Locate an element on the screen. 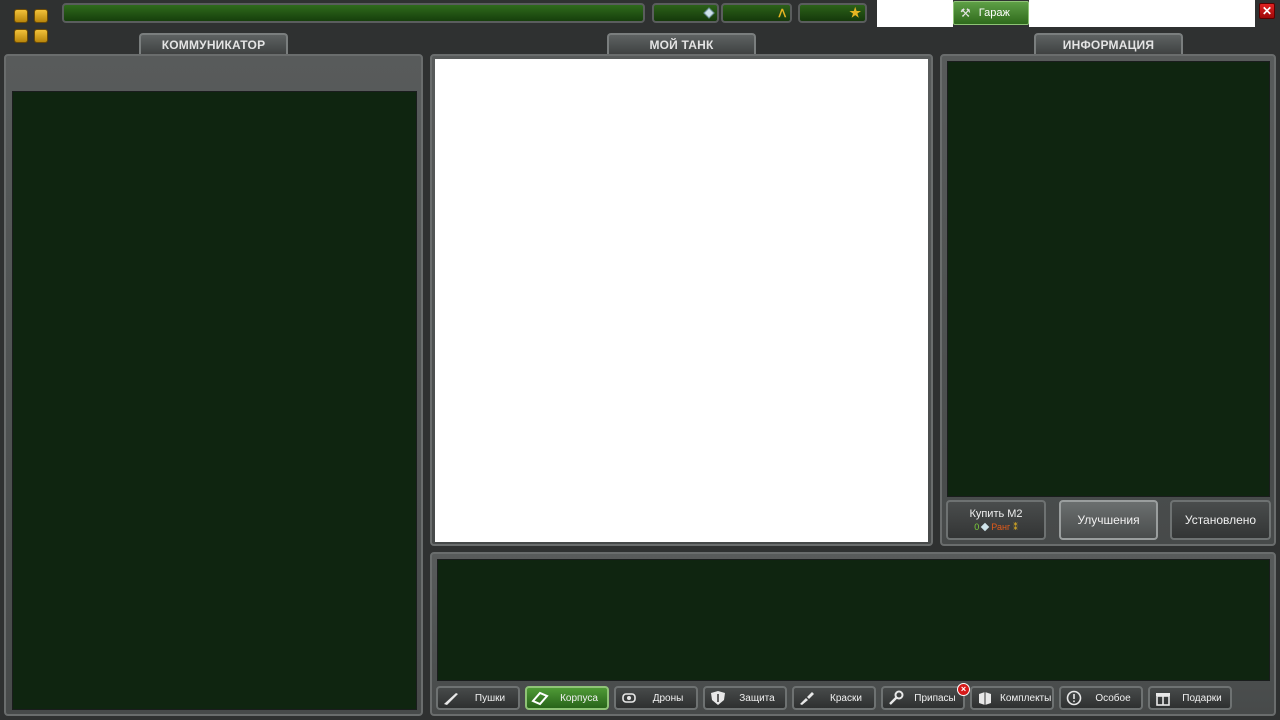  installed-label: Установлено is located at coordinates (1220, 520).